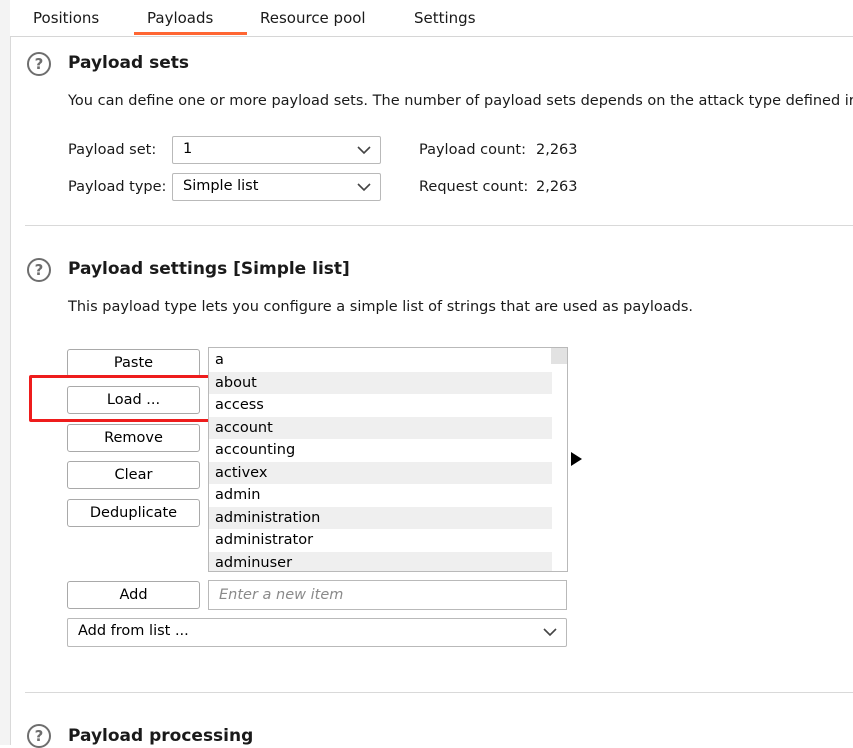 The image size is (853, 748). What do you see at coordinates (557, 150) in the screenshot?
I see `payload-count-value: 2,263` at bounding box center [557, 150].